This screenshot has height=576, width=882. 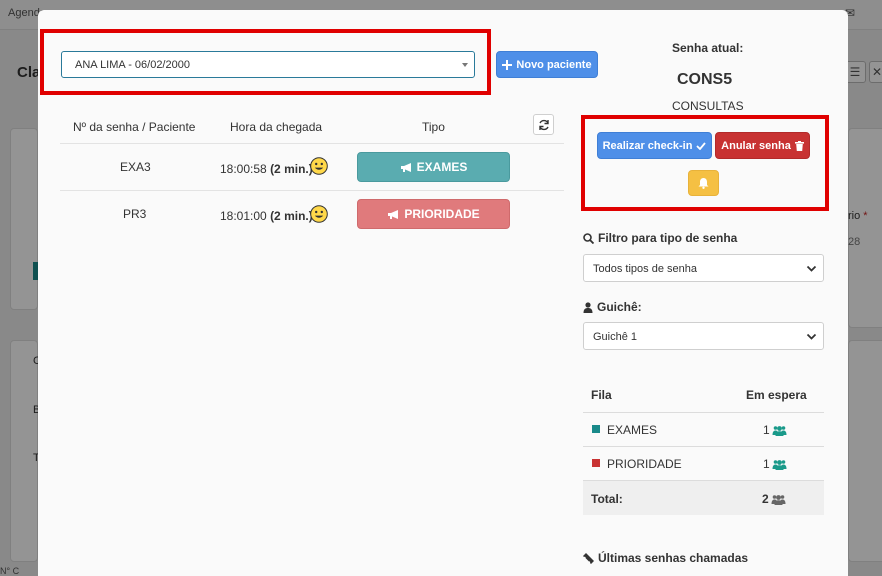 I want to click on row-2-hora: 18:01:00 (2 min.), so click(x=266, y=216).